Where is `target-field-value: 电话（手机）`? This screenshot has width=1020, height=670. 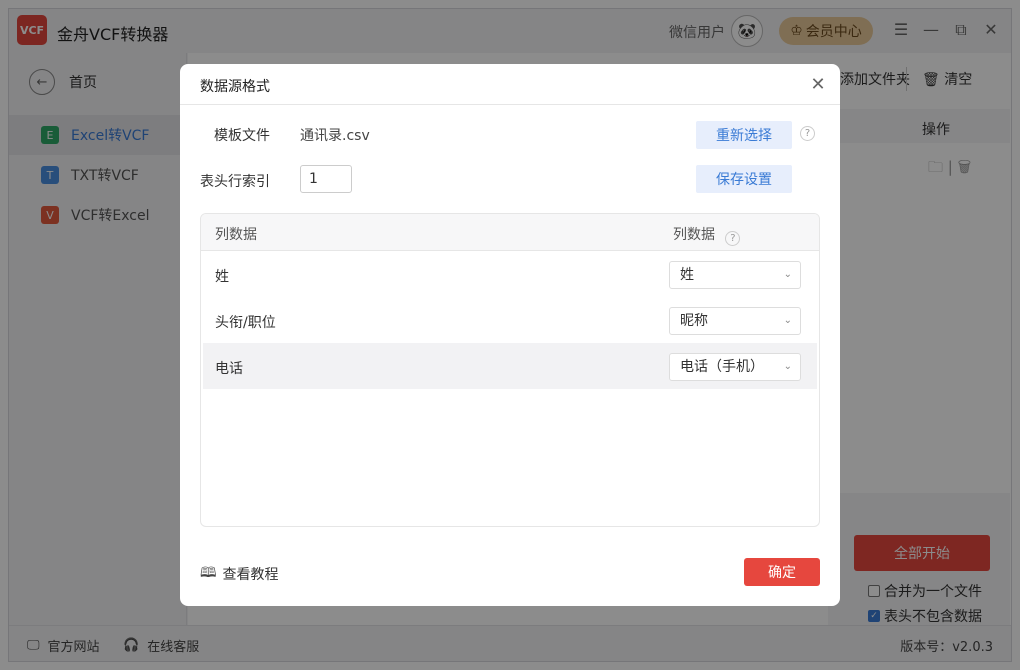
target-field-value: 电话（手机） is located at coordinates (722, 367).